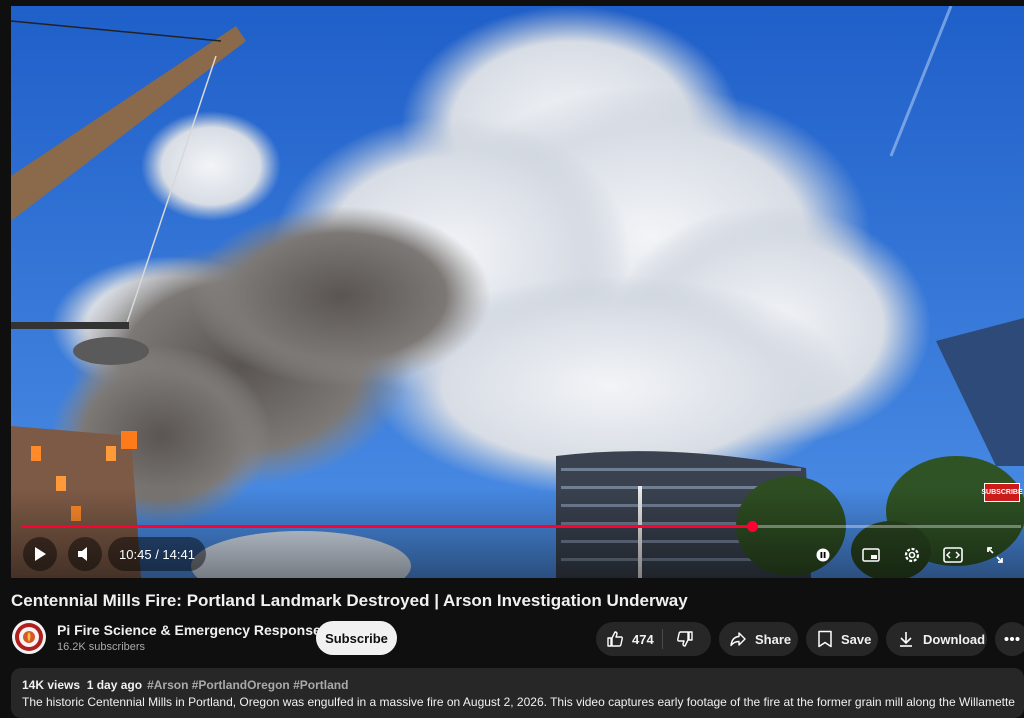 Image resolution: width=1024 pixels, height=718 pixels. I want to click on save-button: Save, so click(842, 639).